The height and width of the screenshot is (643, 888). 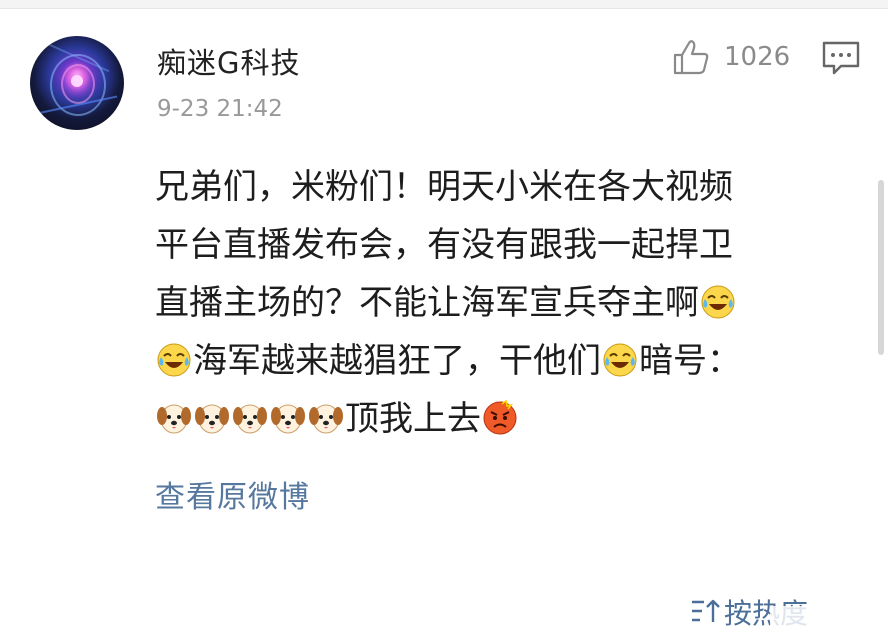 I want to click on content-text: 海军越来越猖狂了，干他们, so click(x=397, y=361).